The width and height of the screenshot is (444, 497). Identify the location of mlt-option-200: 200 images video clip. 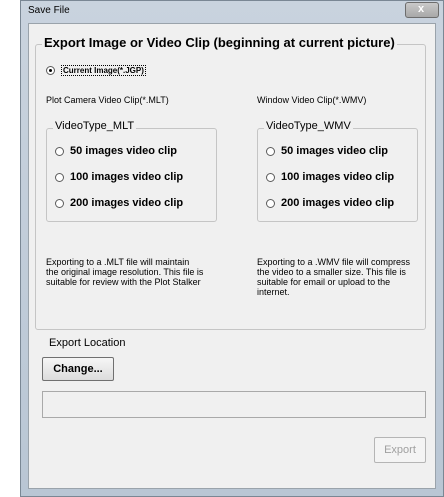
(119, 203).